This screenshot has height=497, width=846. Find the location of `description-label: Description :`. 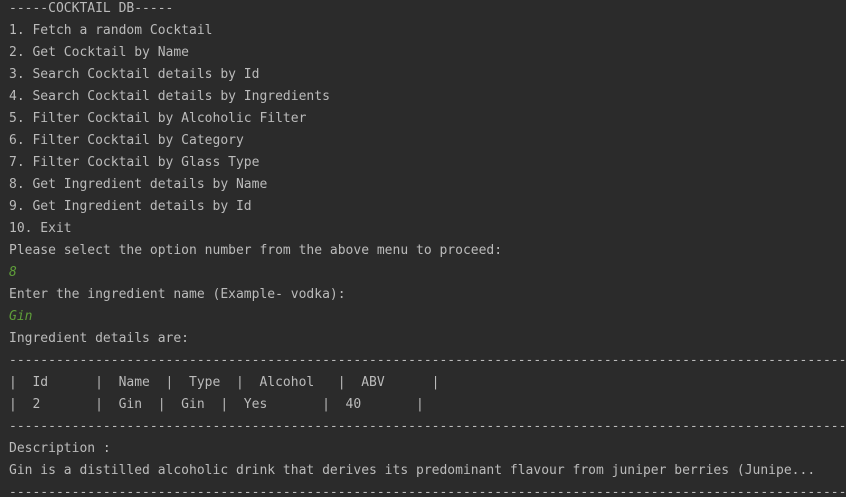

description-label: Description : is located at coordinates (60, 448).